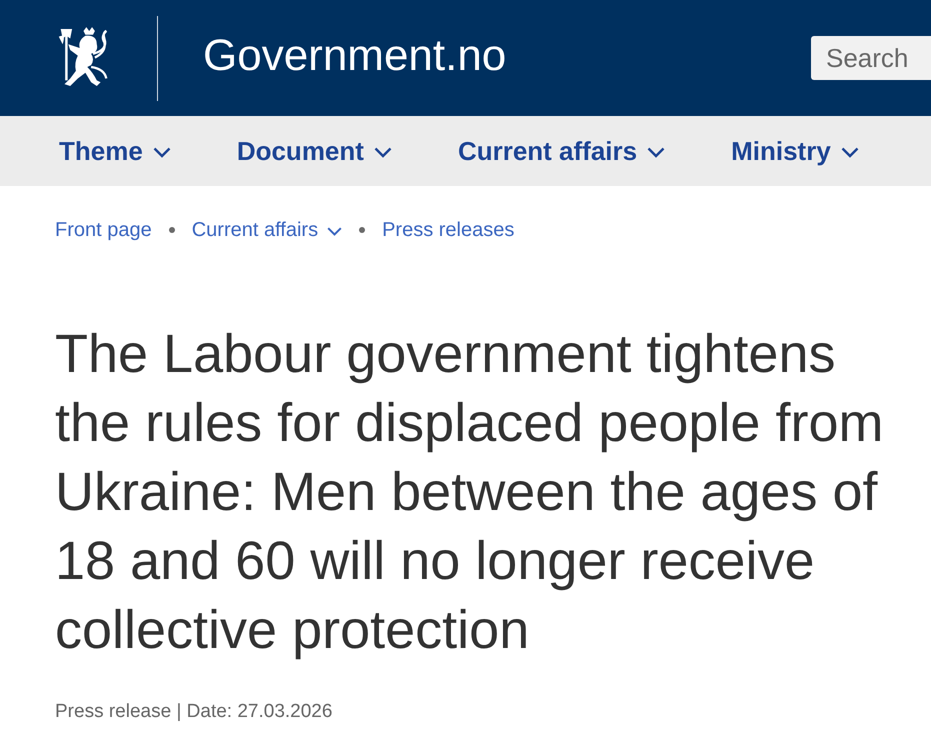 Image resolution: width=931 pixels, height=733 pixels. What do you see at coordinates (448, 230) in the screenshot?
I see `breadcrumb-link: Press releases` at bounding box center [448, 230].